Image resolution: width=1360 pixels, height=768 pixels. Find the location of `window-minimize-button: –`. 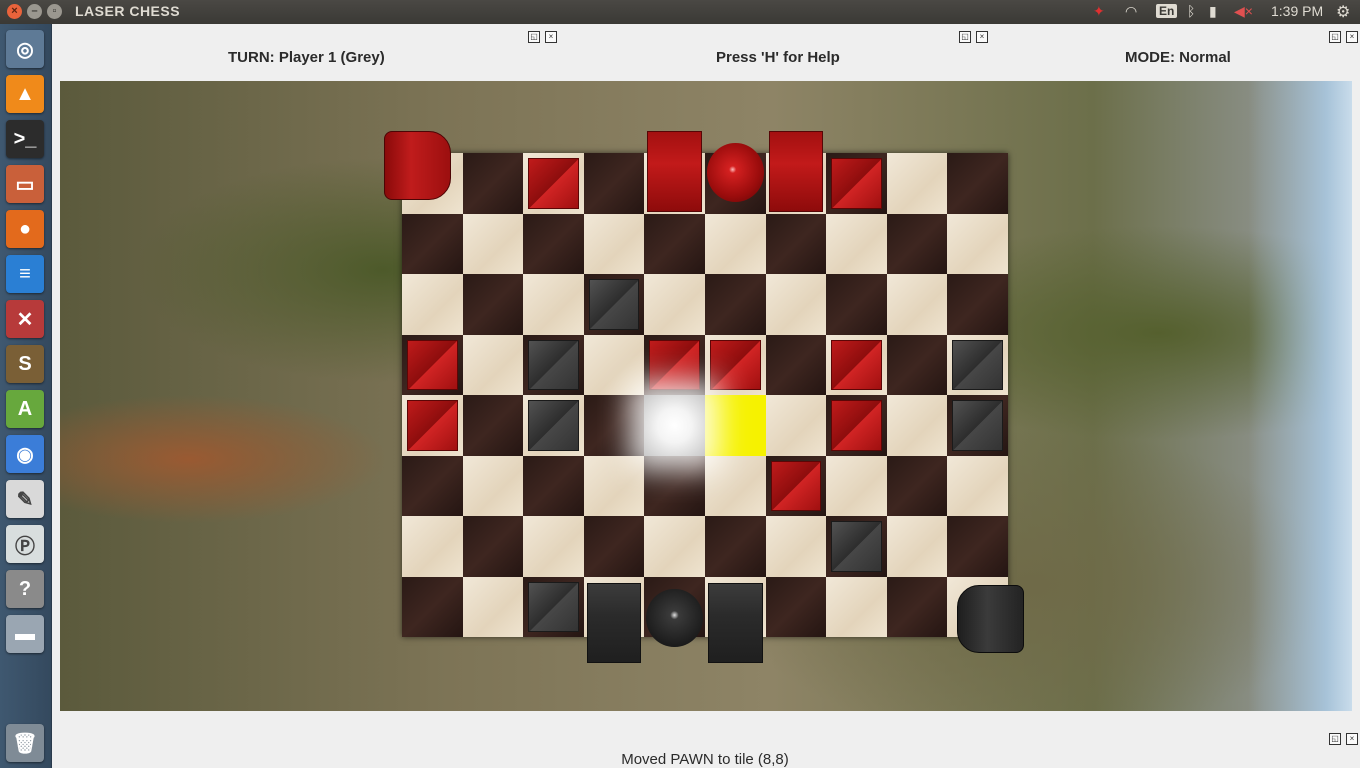

window-minimize-button: – is located at coordinates (34, 11).